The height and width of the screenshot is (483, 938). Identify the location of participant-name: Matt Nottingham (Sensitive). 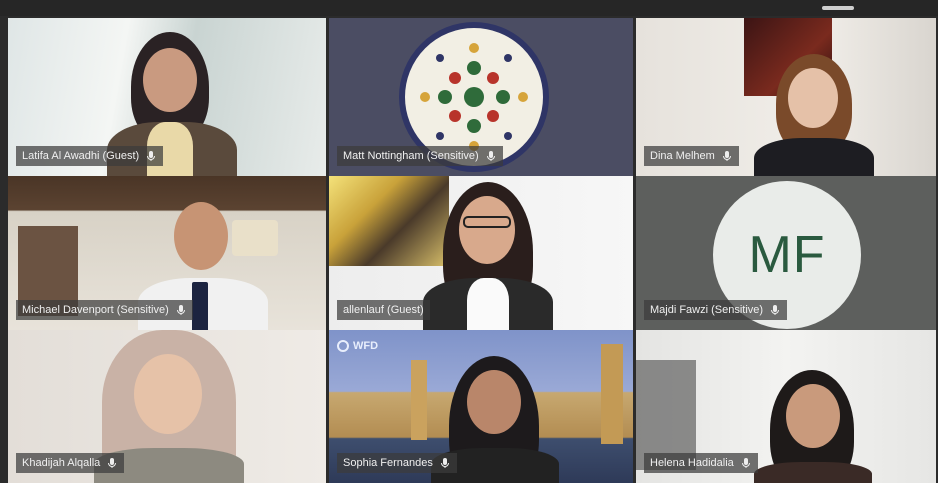
(411, 156).